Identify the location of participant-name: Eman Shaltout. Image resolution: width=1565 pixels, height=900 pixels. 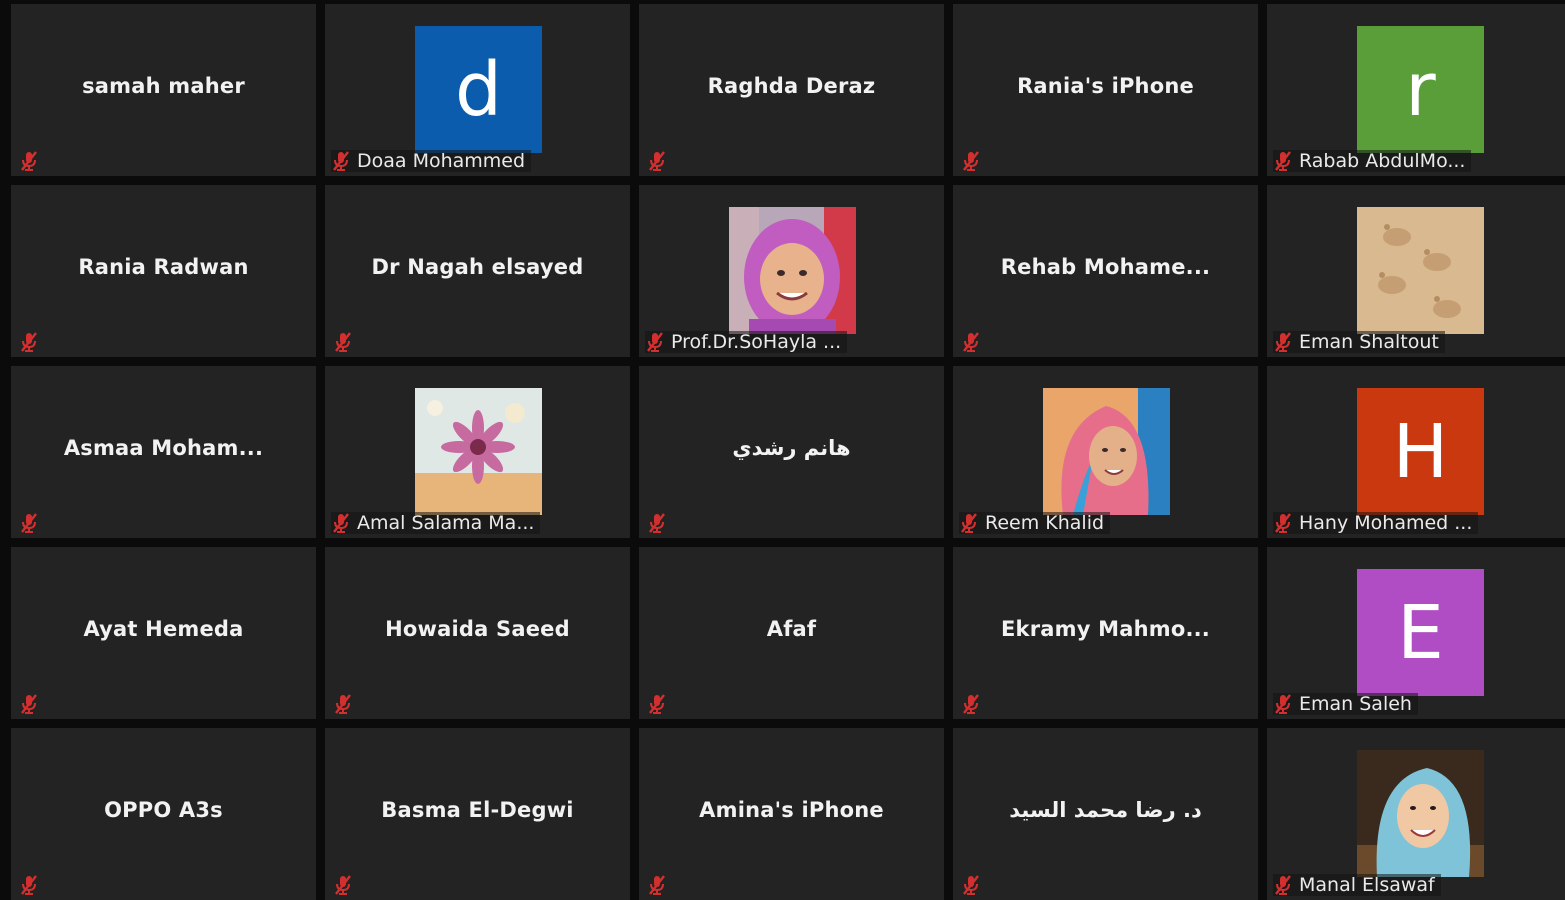
(1369, 342).